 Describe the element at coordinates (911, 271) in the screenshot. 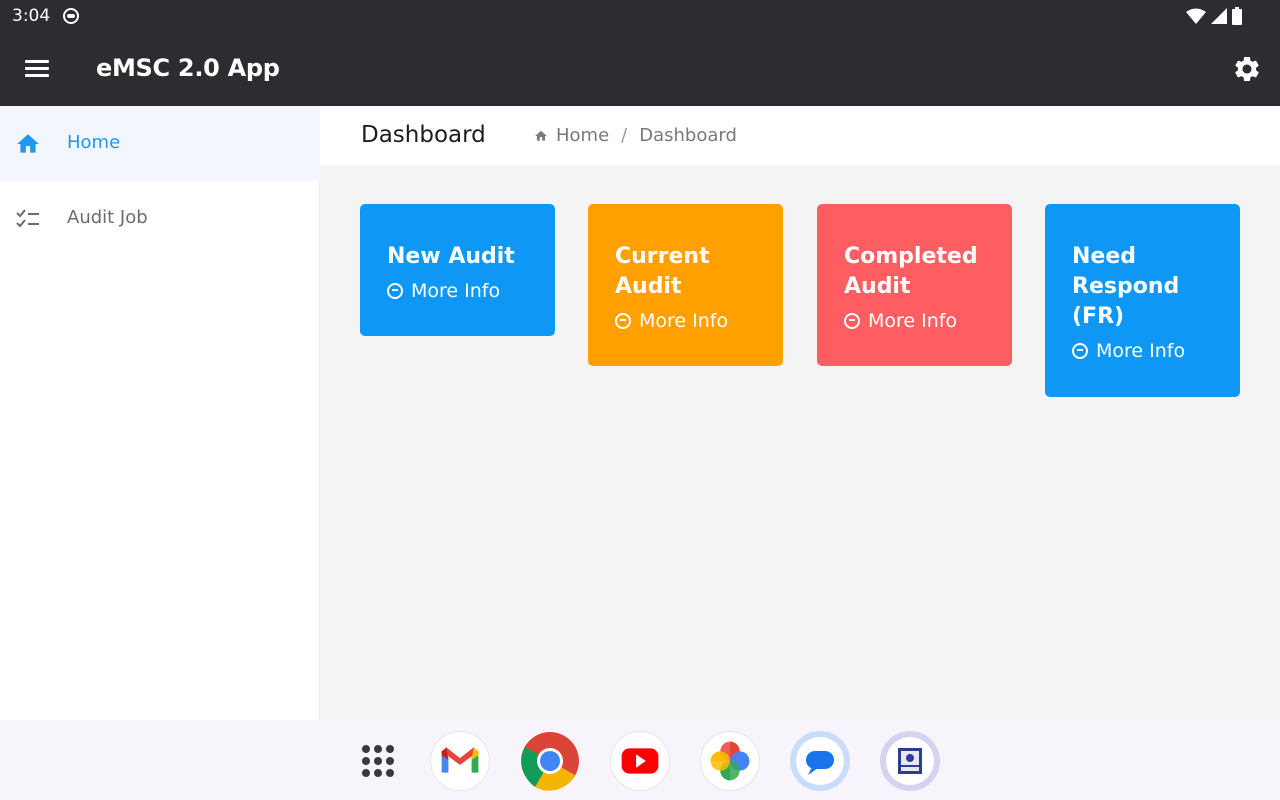

I see `card-title: Completed Audit` at that location.